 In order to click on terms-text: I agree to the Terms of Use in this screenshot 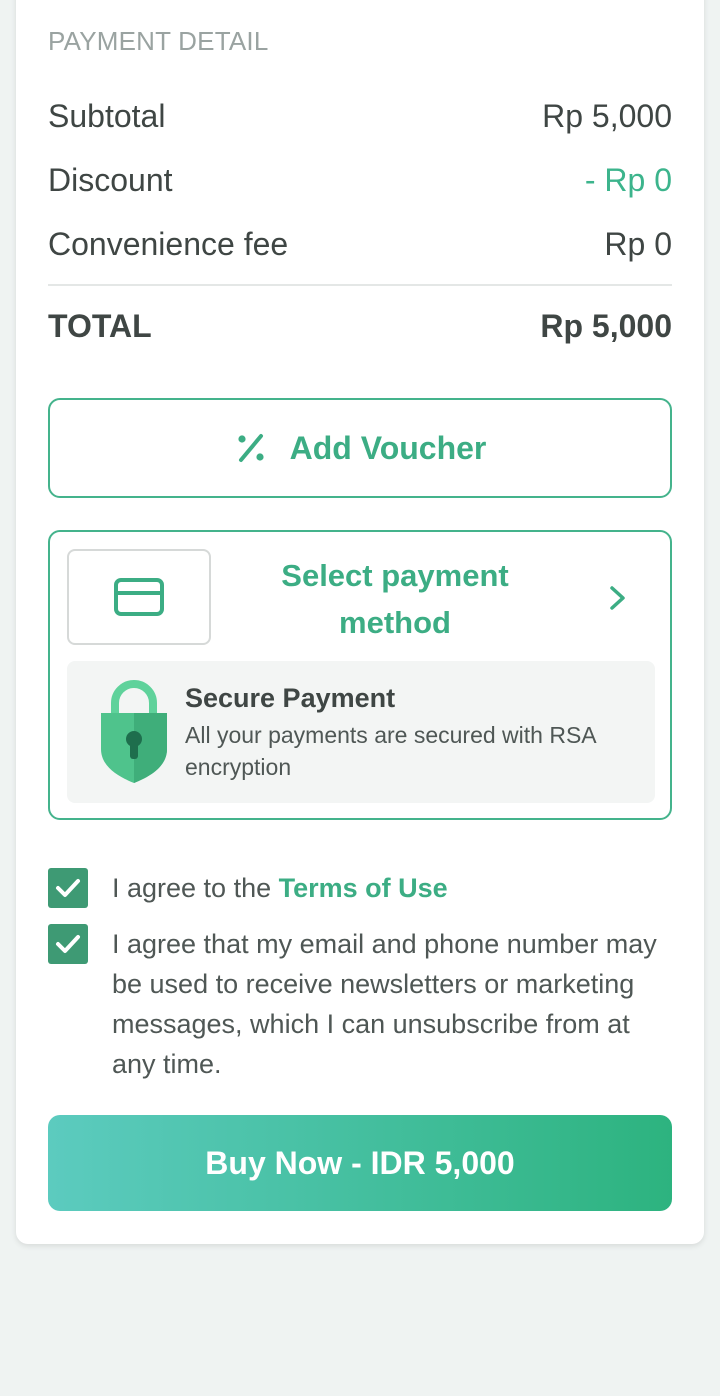, I will do `click(392, 888)`.